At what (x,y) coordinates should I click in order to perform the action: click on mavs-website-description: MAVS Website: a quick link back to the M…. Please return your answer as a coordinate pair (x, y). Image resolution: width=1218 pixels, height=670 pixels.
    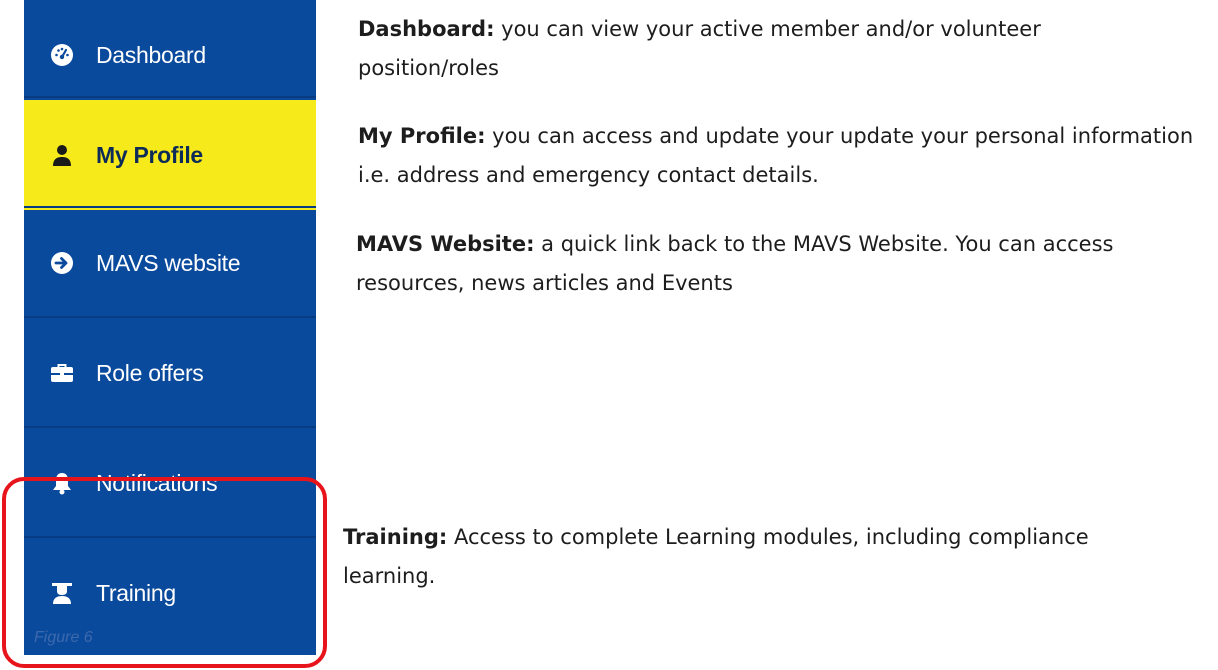
    Looking at the image, I should click on (776, 264).